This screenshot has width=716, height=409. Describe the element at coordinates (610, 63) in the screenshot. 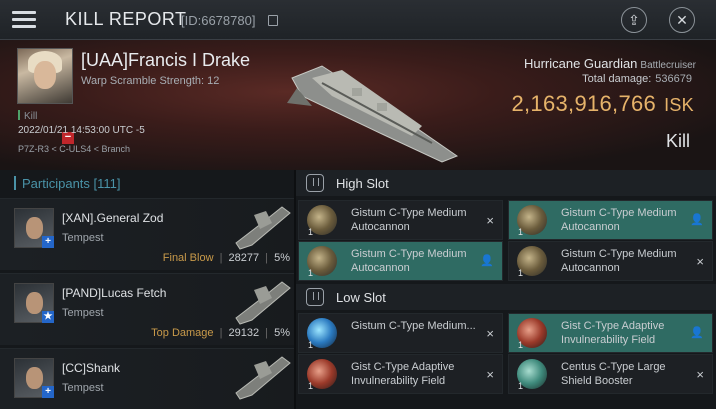

I see `victim-ship-name: Hurricane Guardian Battlecruiser` at that location.